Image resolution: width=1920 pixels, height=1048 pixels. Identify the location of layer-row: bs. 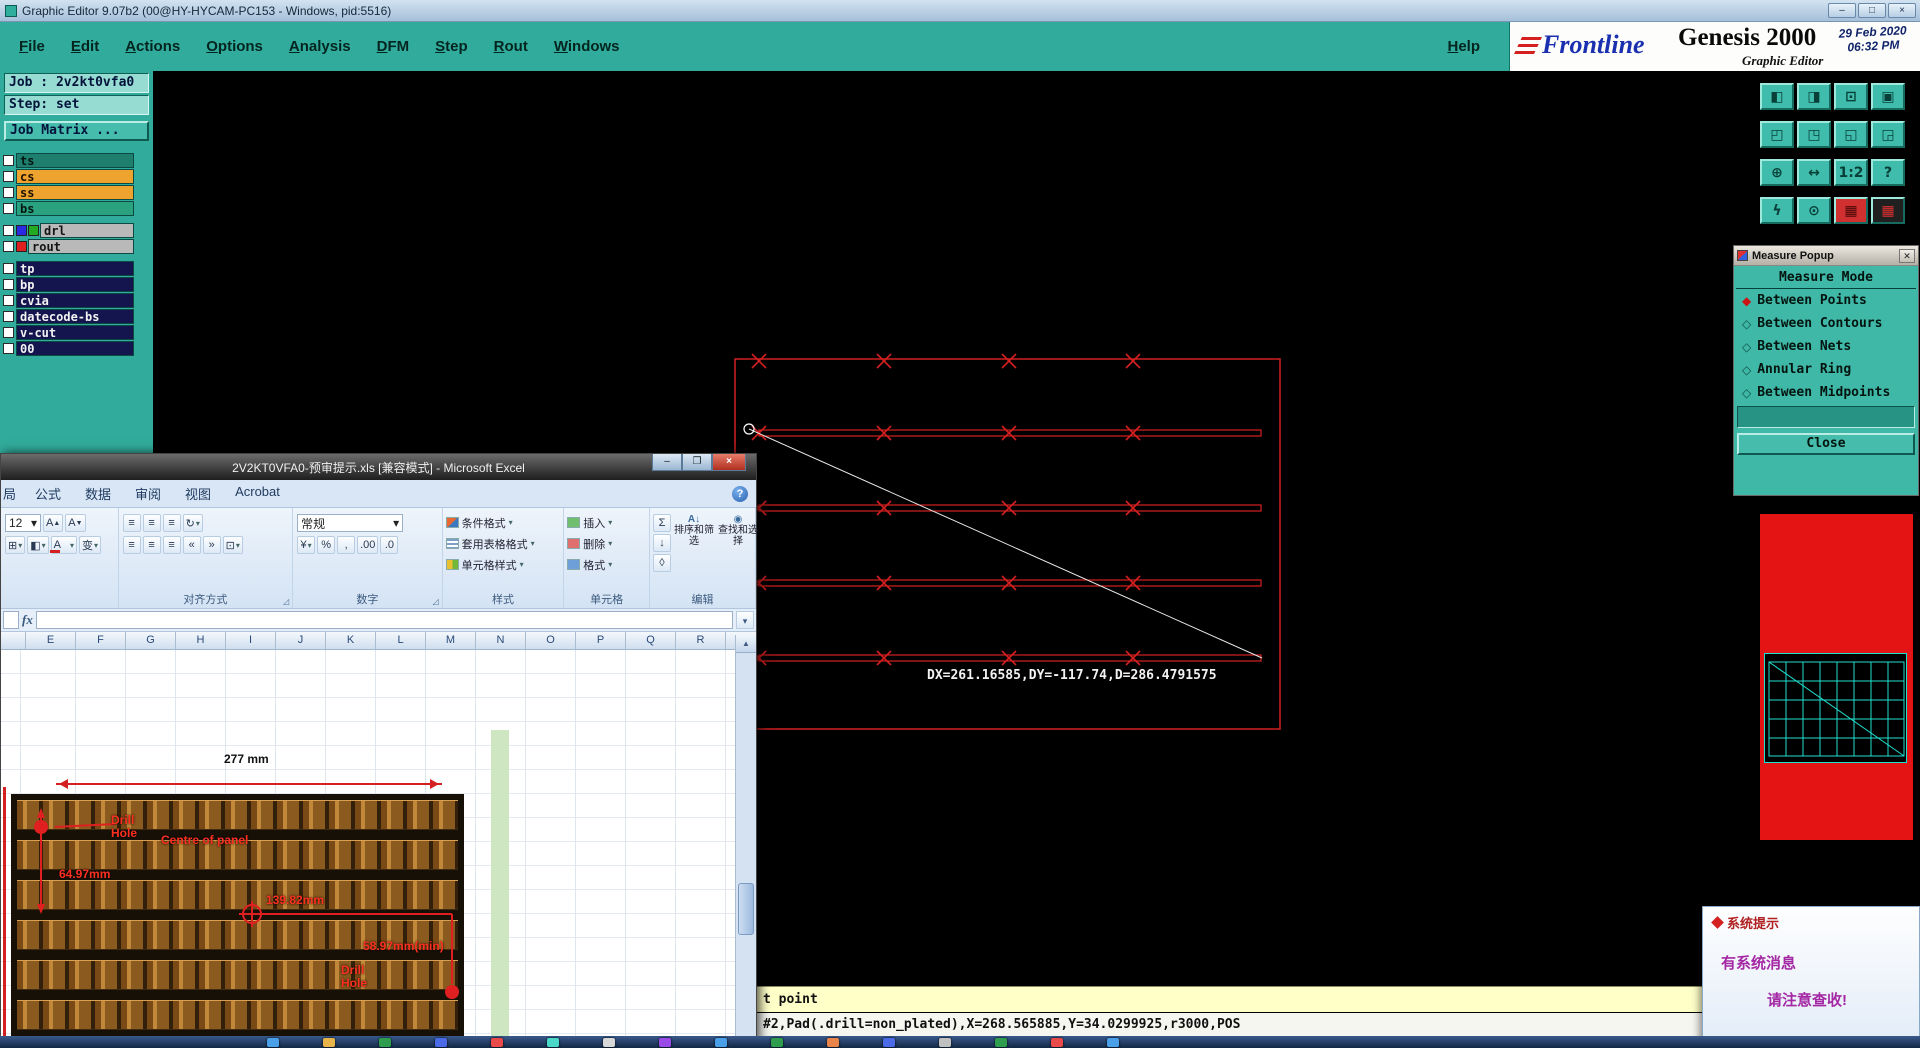
(68, 208).